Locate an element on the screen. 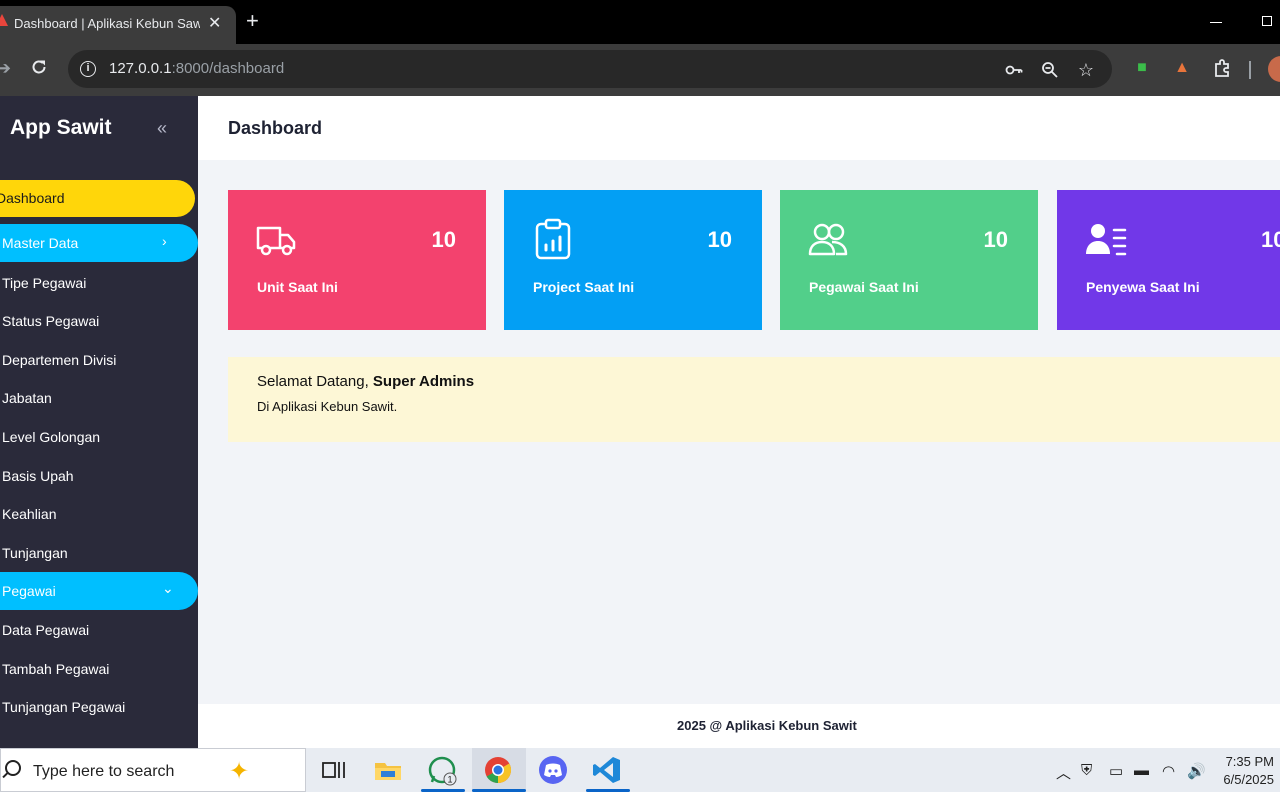 This screenshot has width=1280, height=792. stat-card-penyewa: 10 Penyewa Saat Ini is located at coordinates (1168, 260).